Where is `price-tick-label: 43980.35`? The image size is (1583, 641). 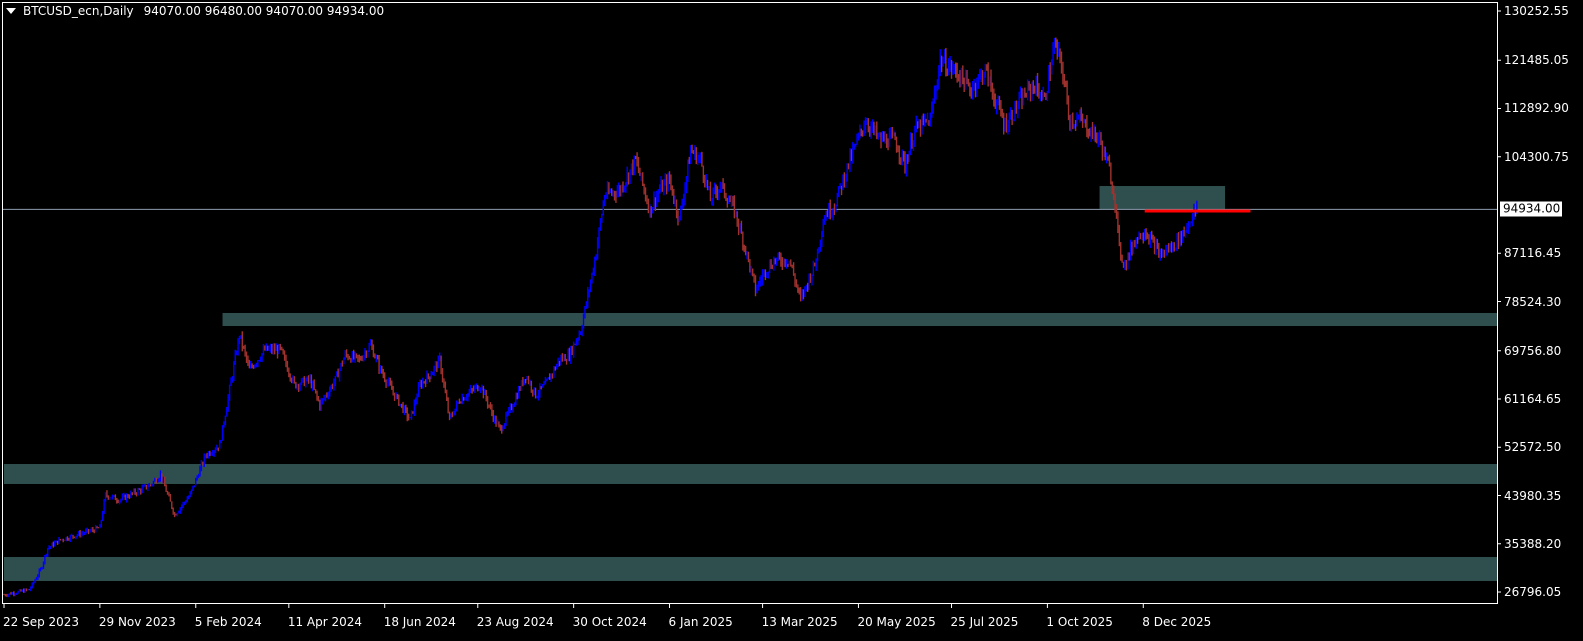 price-tick-label: 43980.35 is located at coordinates (1533, 495).